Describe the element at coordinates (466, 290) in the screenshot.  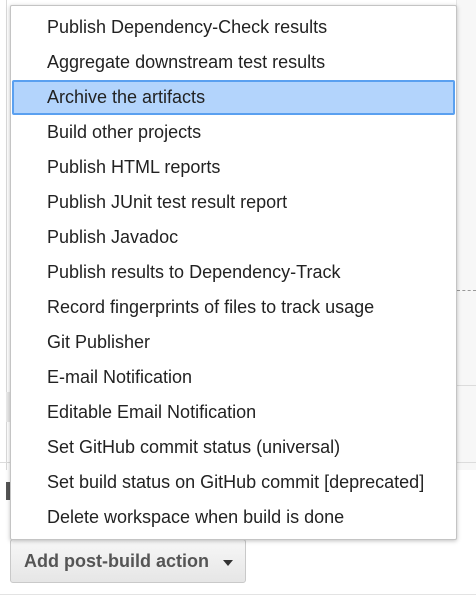
I see `background-dashed-line` at that location.